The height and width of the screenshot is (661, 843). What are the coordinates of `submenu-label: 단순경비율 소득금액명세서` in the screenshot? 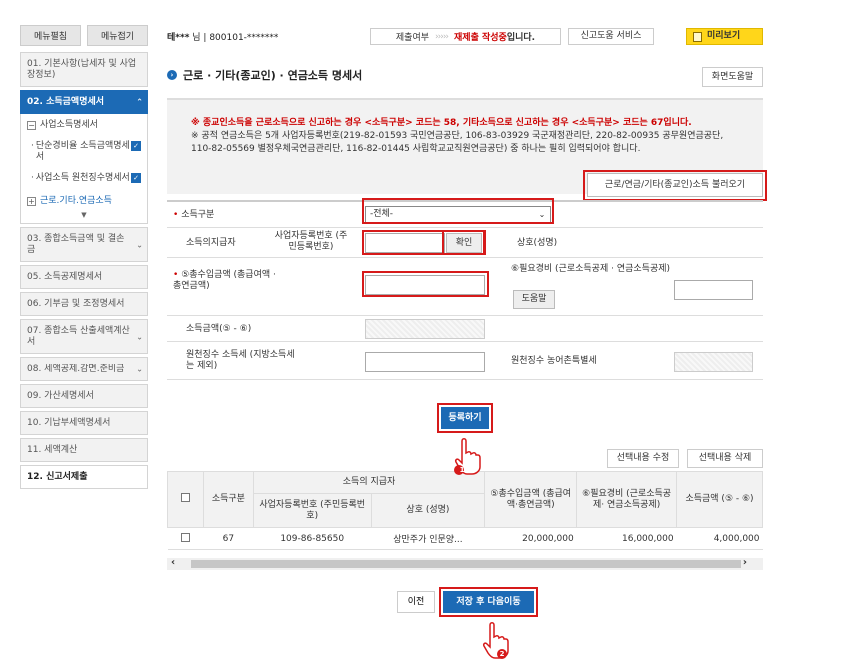 It's located at (82, 151).